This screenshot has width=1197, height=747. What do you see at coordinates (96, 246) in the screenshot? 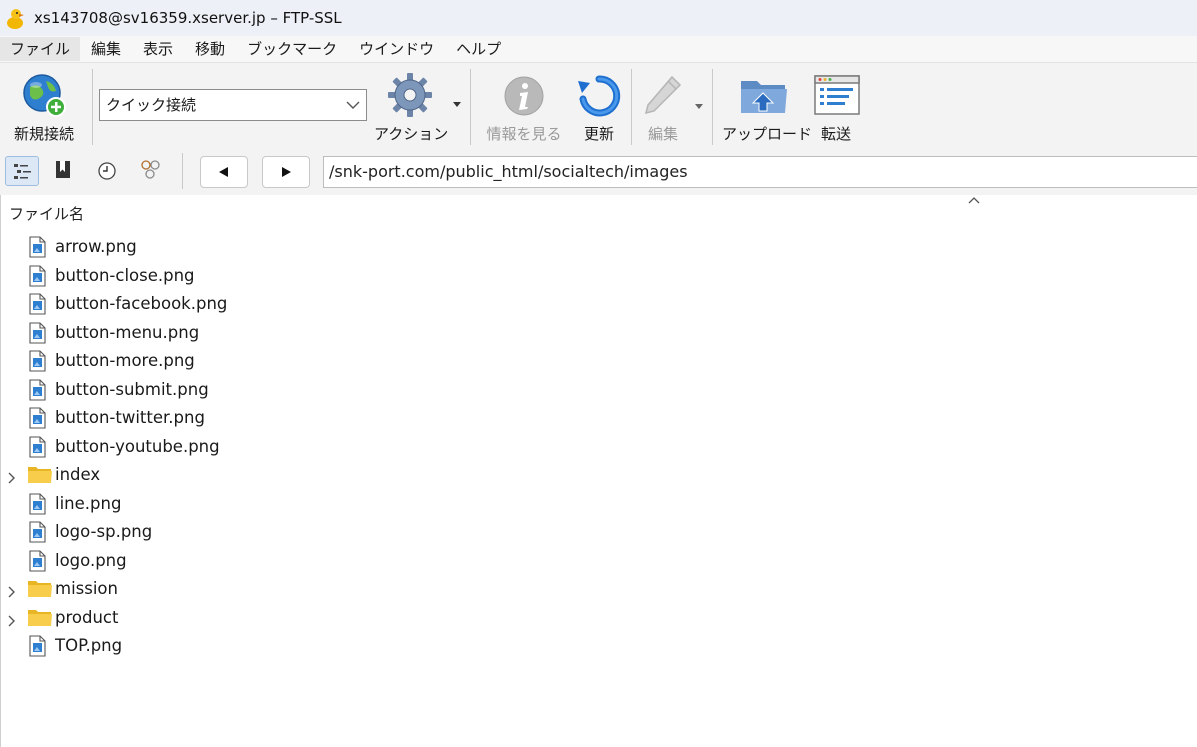
I see `file-name: arrow.png` at bounding box center [96, 246].